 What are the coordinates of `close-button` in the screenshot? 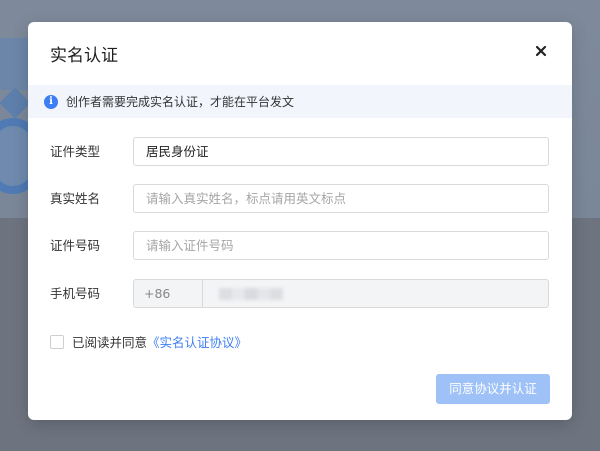 It's located at (541, 51).